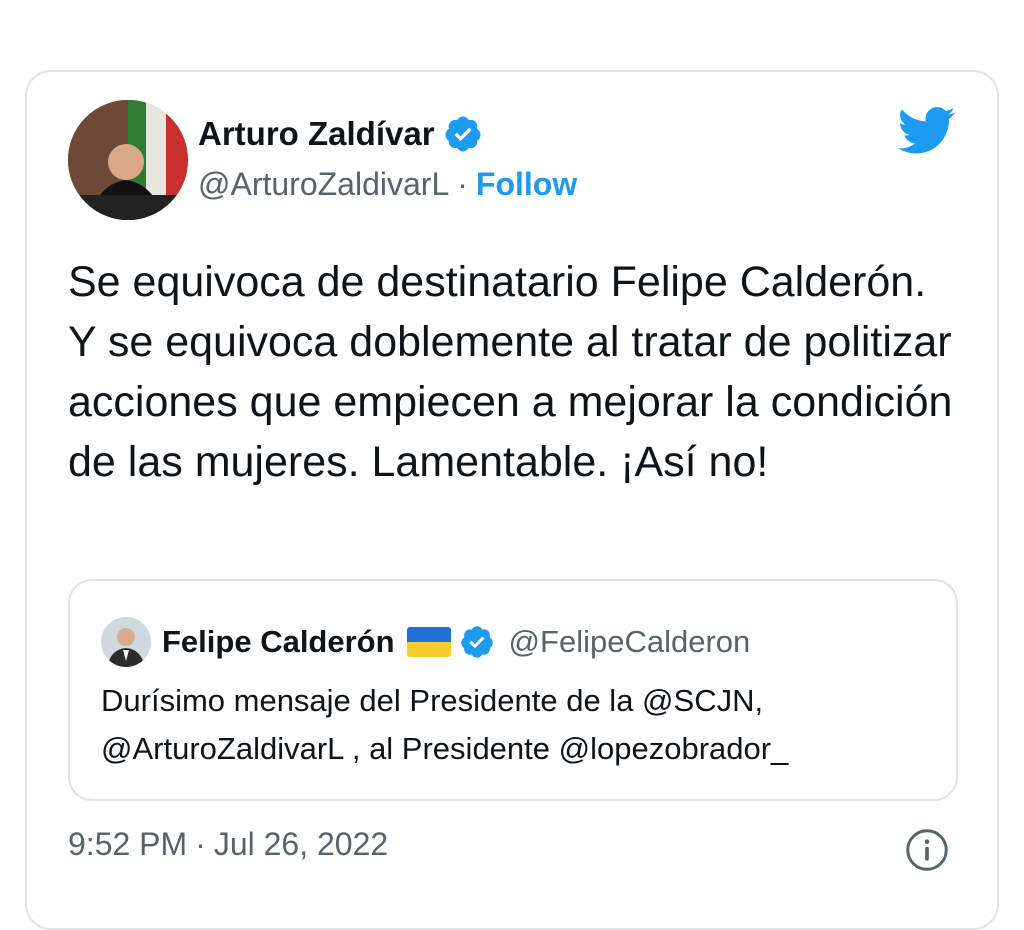 The height and width of the screenshot is (930, 1024). What do you see at coordinates (428, 642) in the screenshot?
I see `ukraine-flag-icon` at bounding box center [428, 642].